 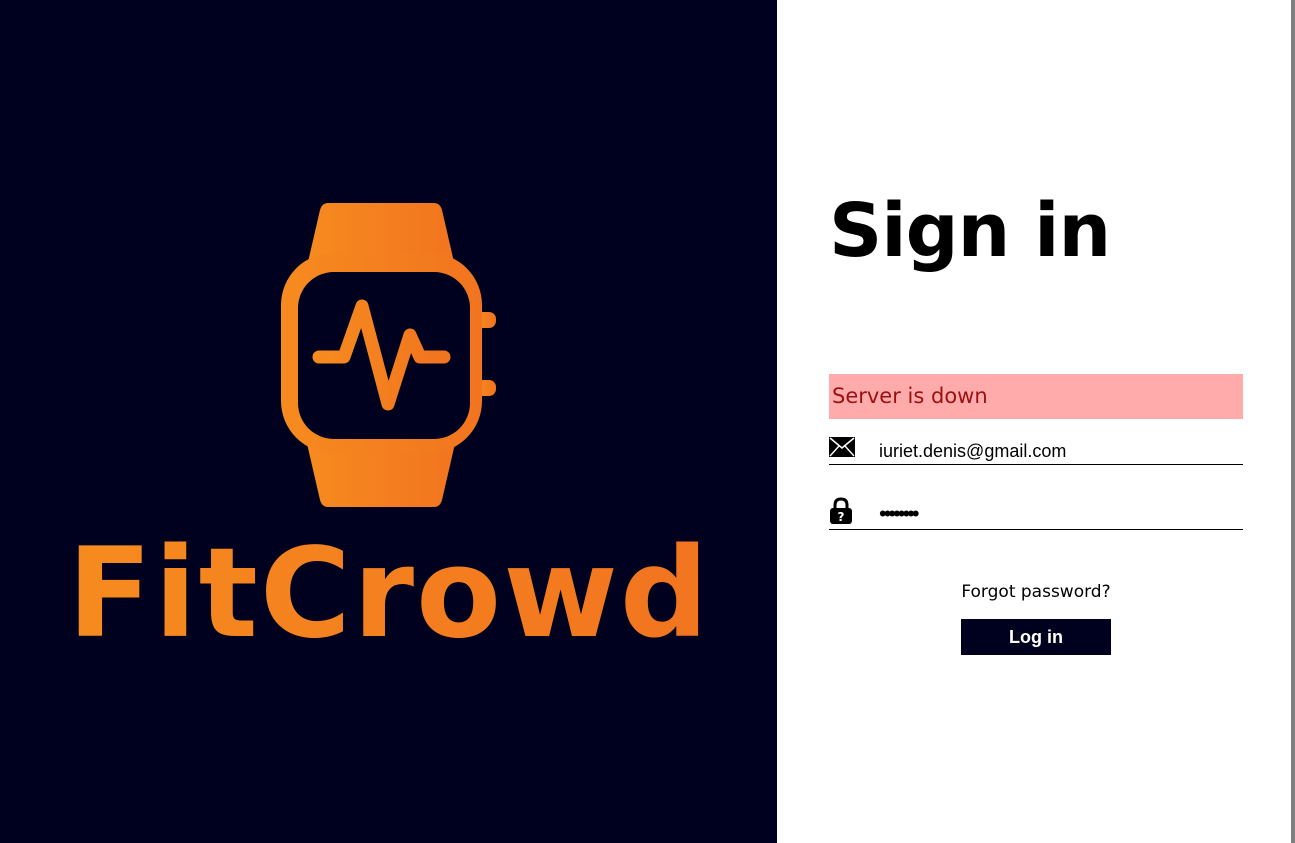 I want to click on padlock-icon: ?, so click(x=841, y=510).